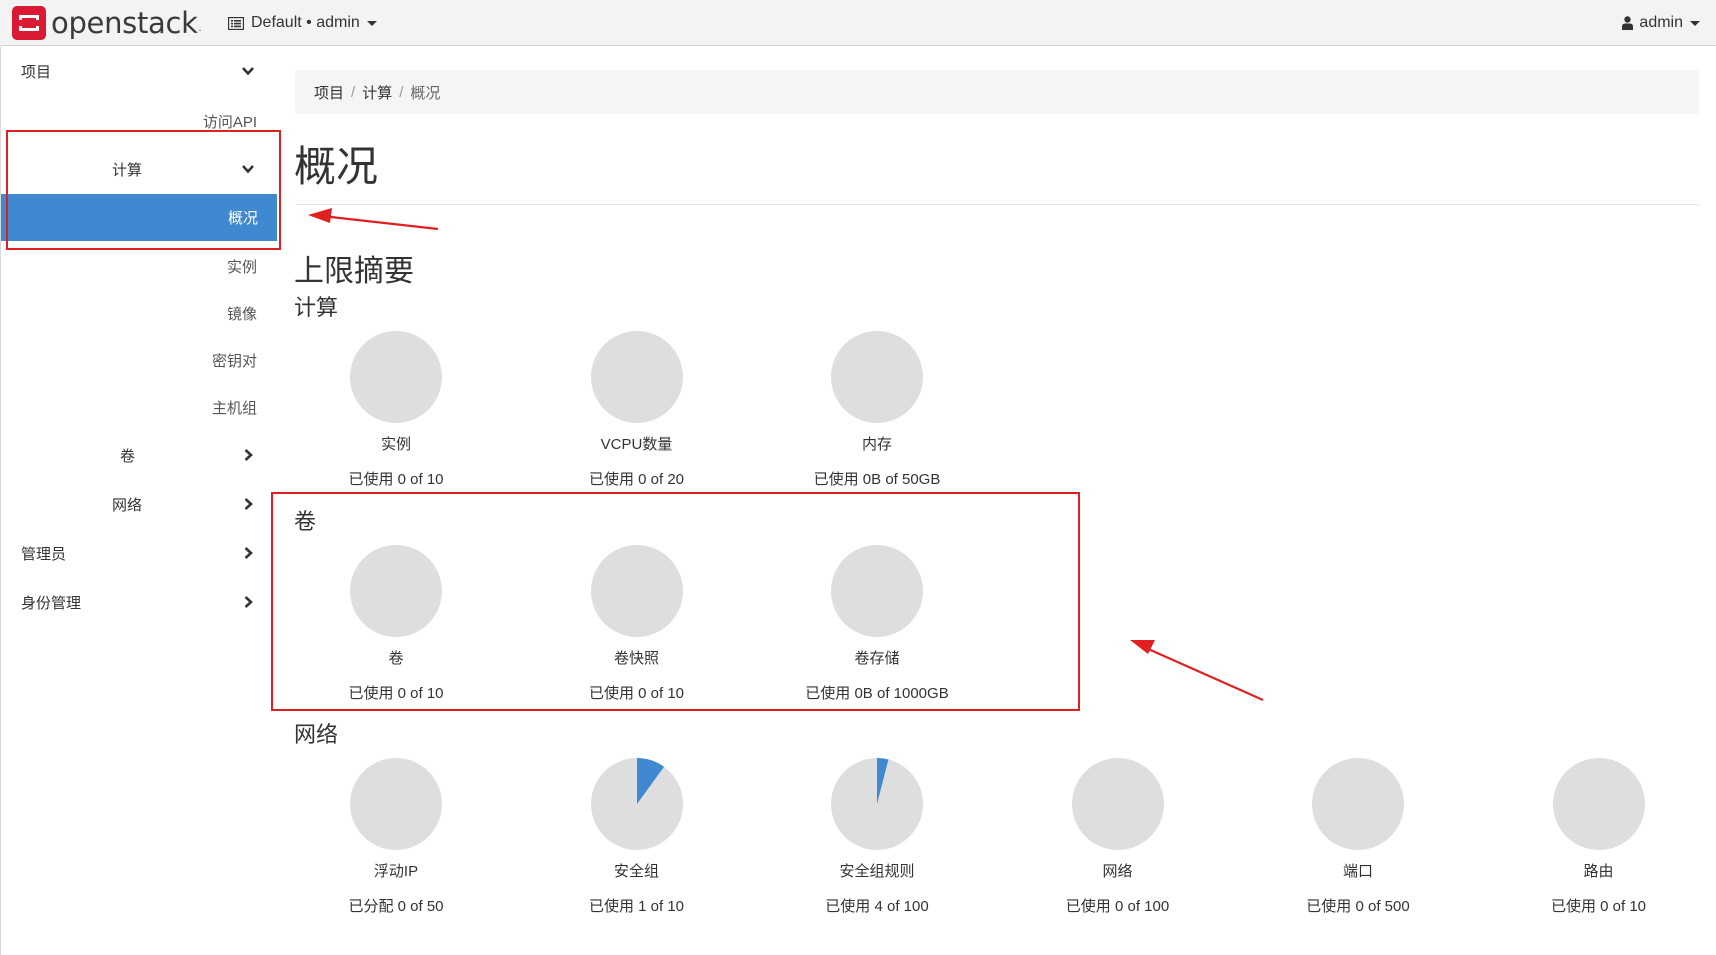  Describe the element at coordinates (127, 505) in the screenshot. I see `sidebar-item-label: 网络` at that location.